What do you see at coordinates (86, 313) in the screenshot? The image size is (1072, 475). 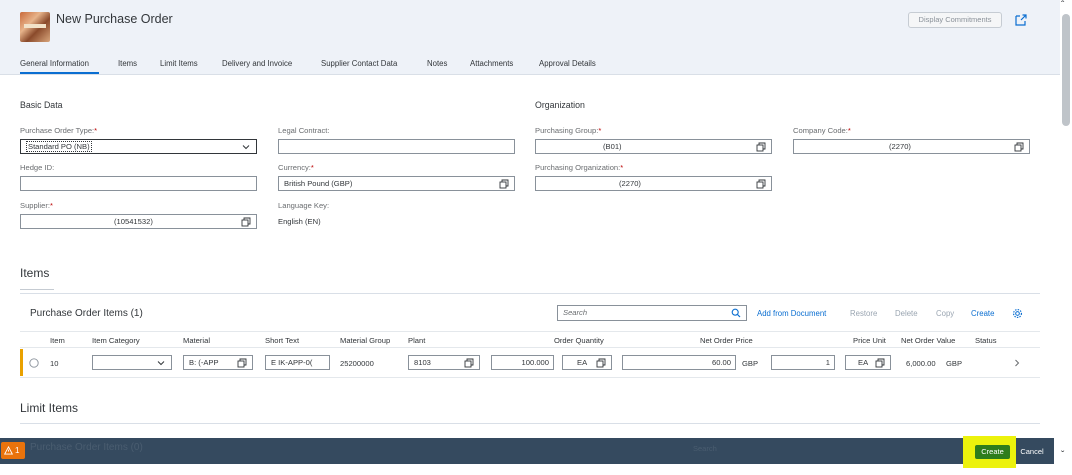 I see `po-items-table-title: Purchase Order Items (1)` at bounding box center [86, 313].